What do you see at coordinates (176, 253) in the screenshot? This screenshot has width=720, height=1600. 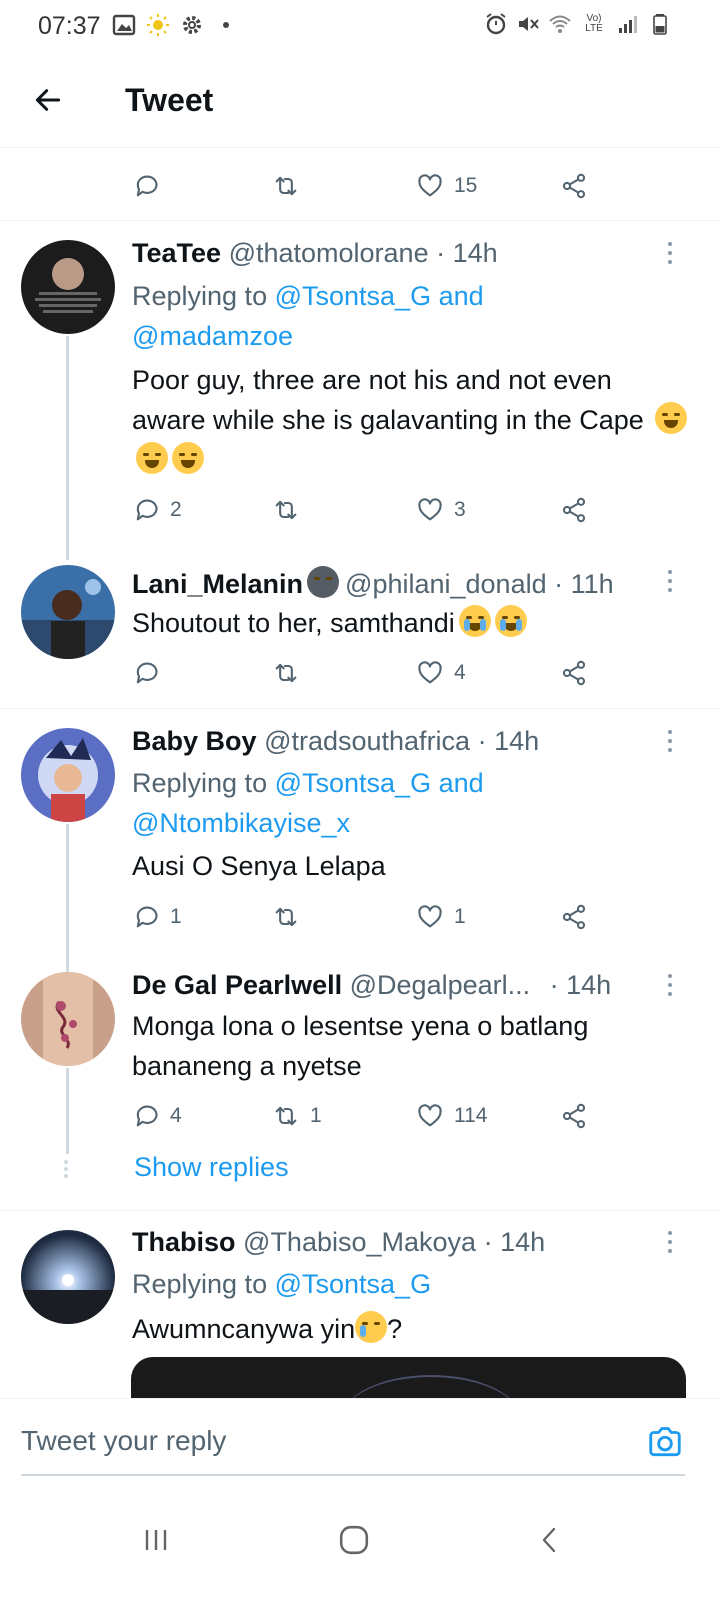 I see `display-name: TeaTee` at bounding box center [176, 253].